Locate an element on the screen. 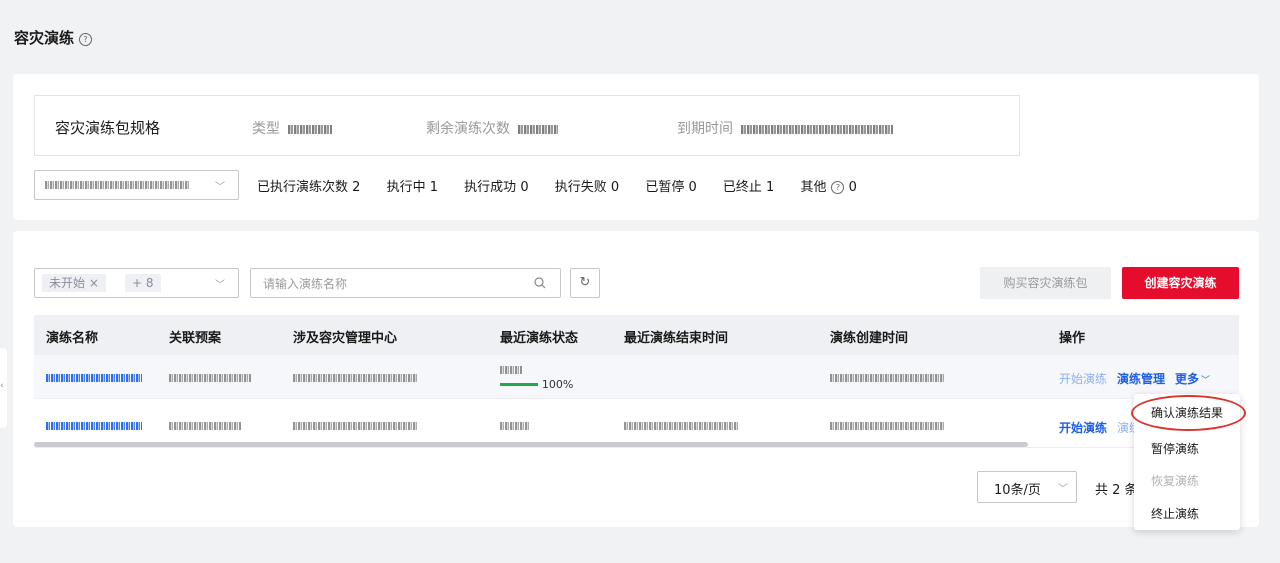 The height and width of the screenshot is (563, 1280). search-box is located at coordinates (405, 283).